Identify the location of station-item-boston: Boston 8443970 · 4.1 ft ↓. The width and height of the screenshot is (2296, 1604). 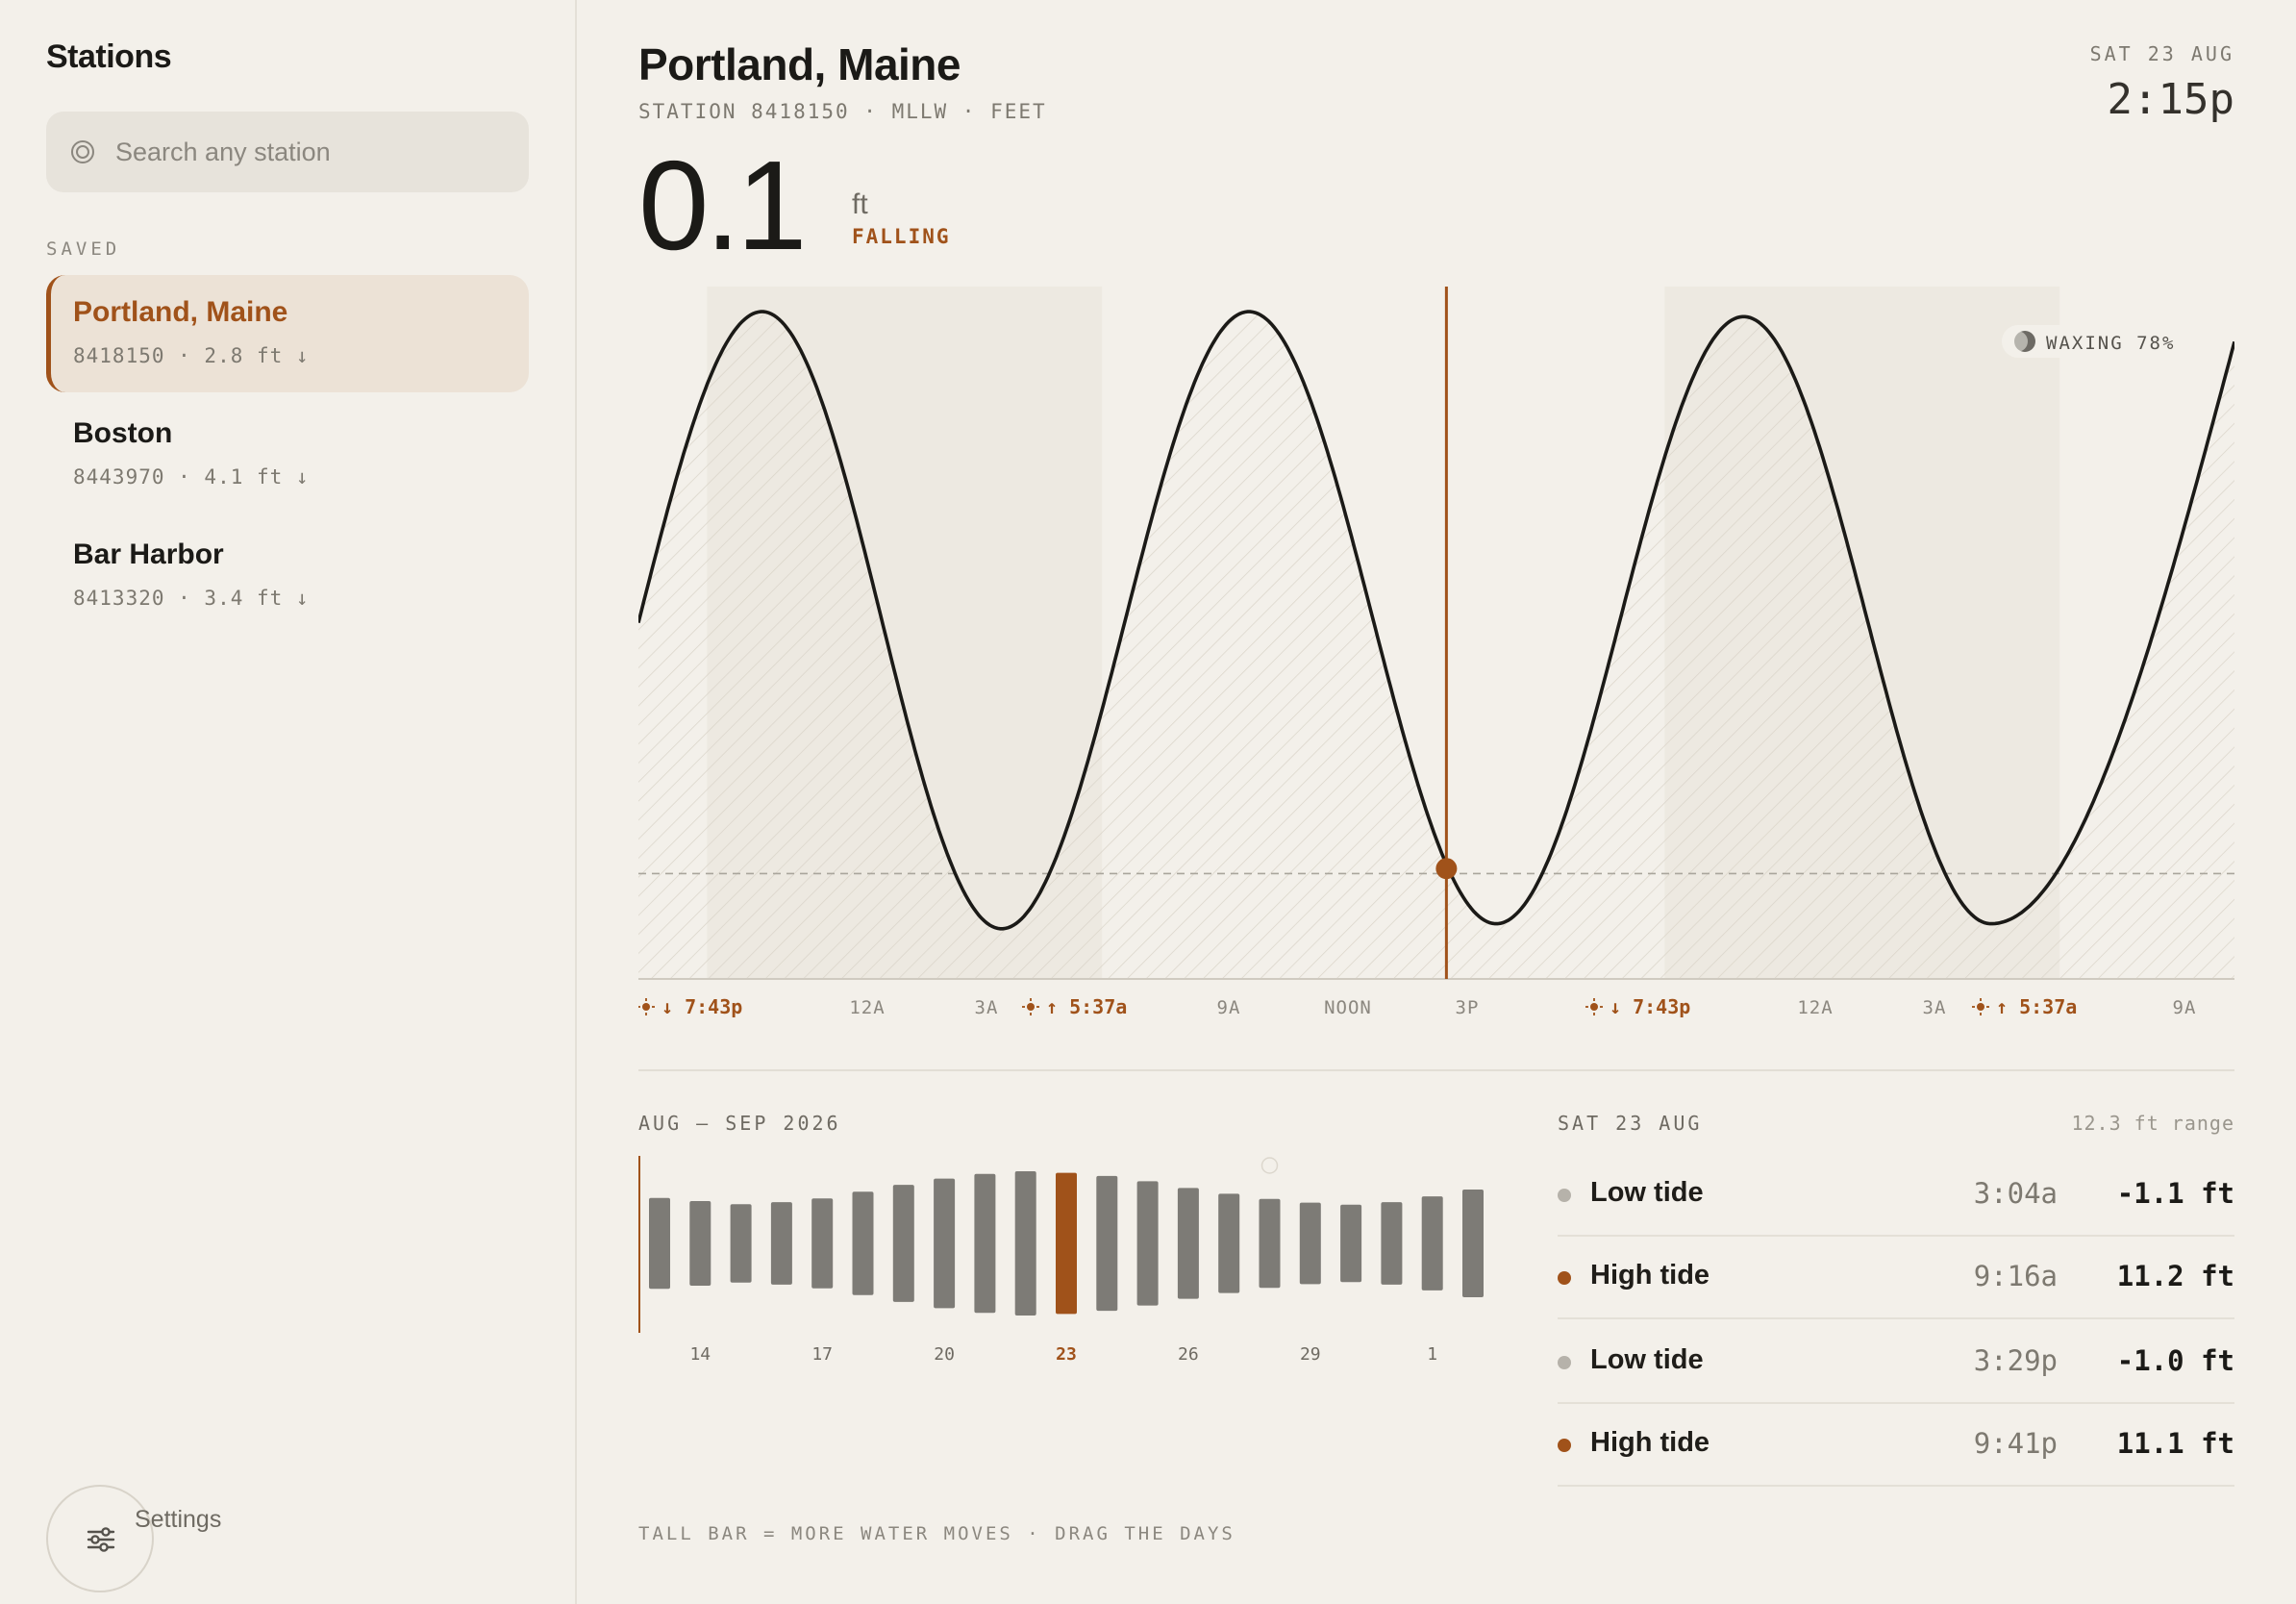
(287, 455).